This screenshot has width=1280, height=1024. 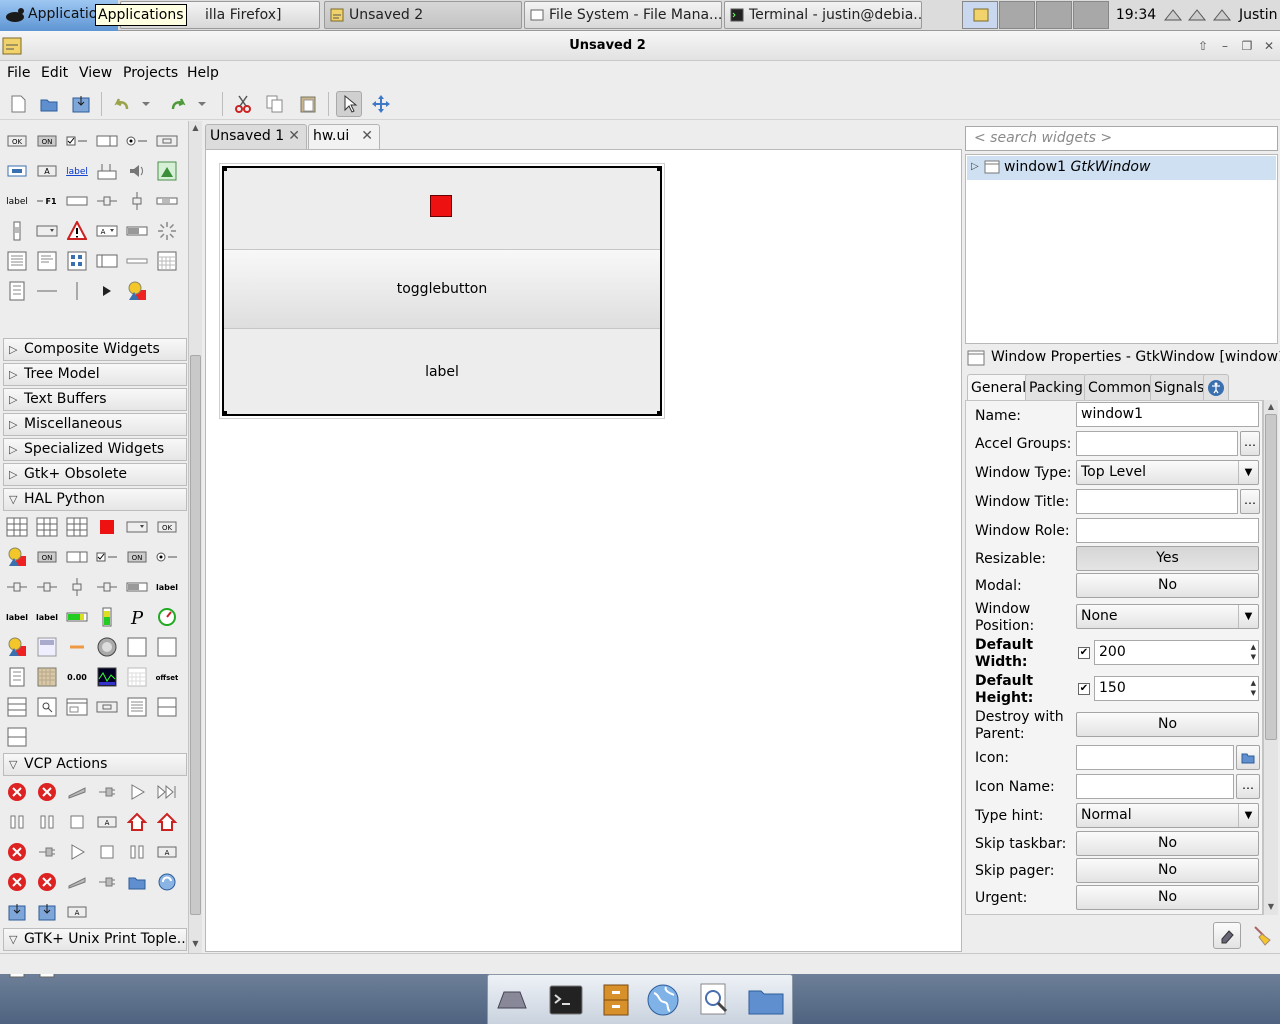 What do you see at coordinates (1167, 870) in the screenshot?
I see `prop-skippager-toggle: No` at bounding box center [1167, 870].